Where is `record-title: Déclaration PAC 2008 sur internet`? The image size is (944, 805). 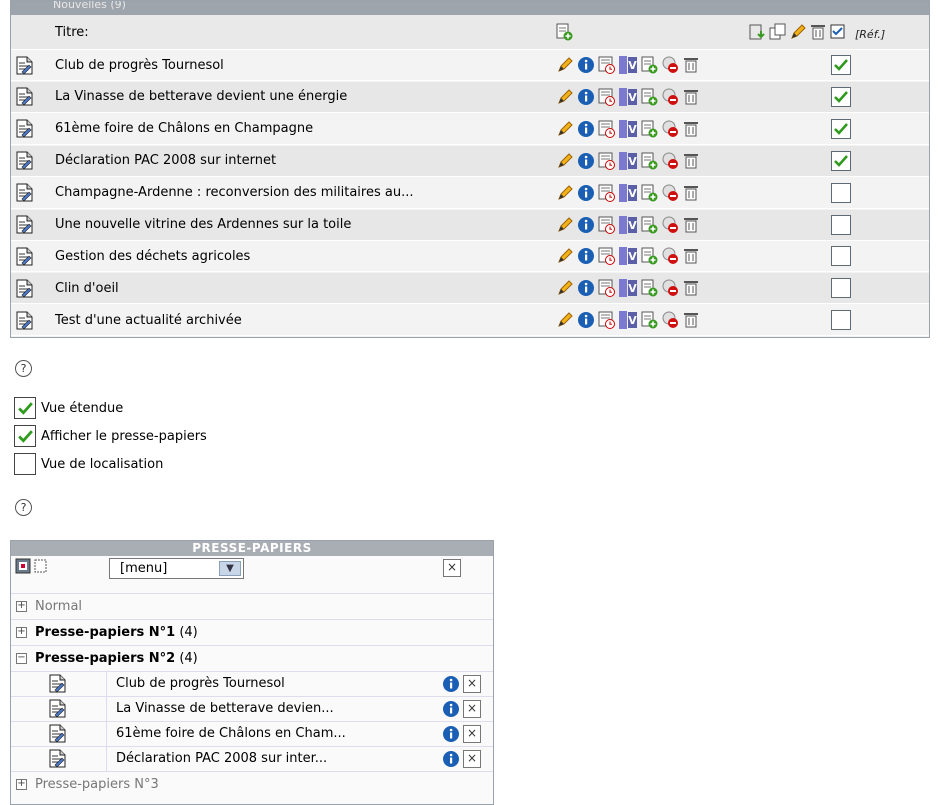
record-title: Déclaration PAC 2008 sur internet is located at coordinates (165, 160).